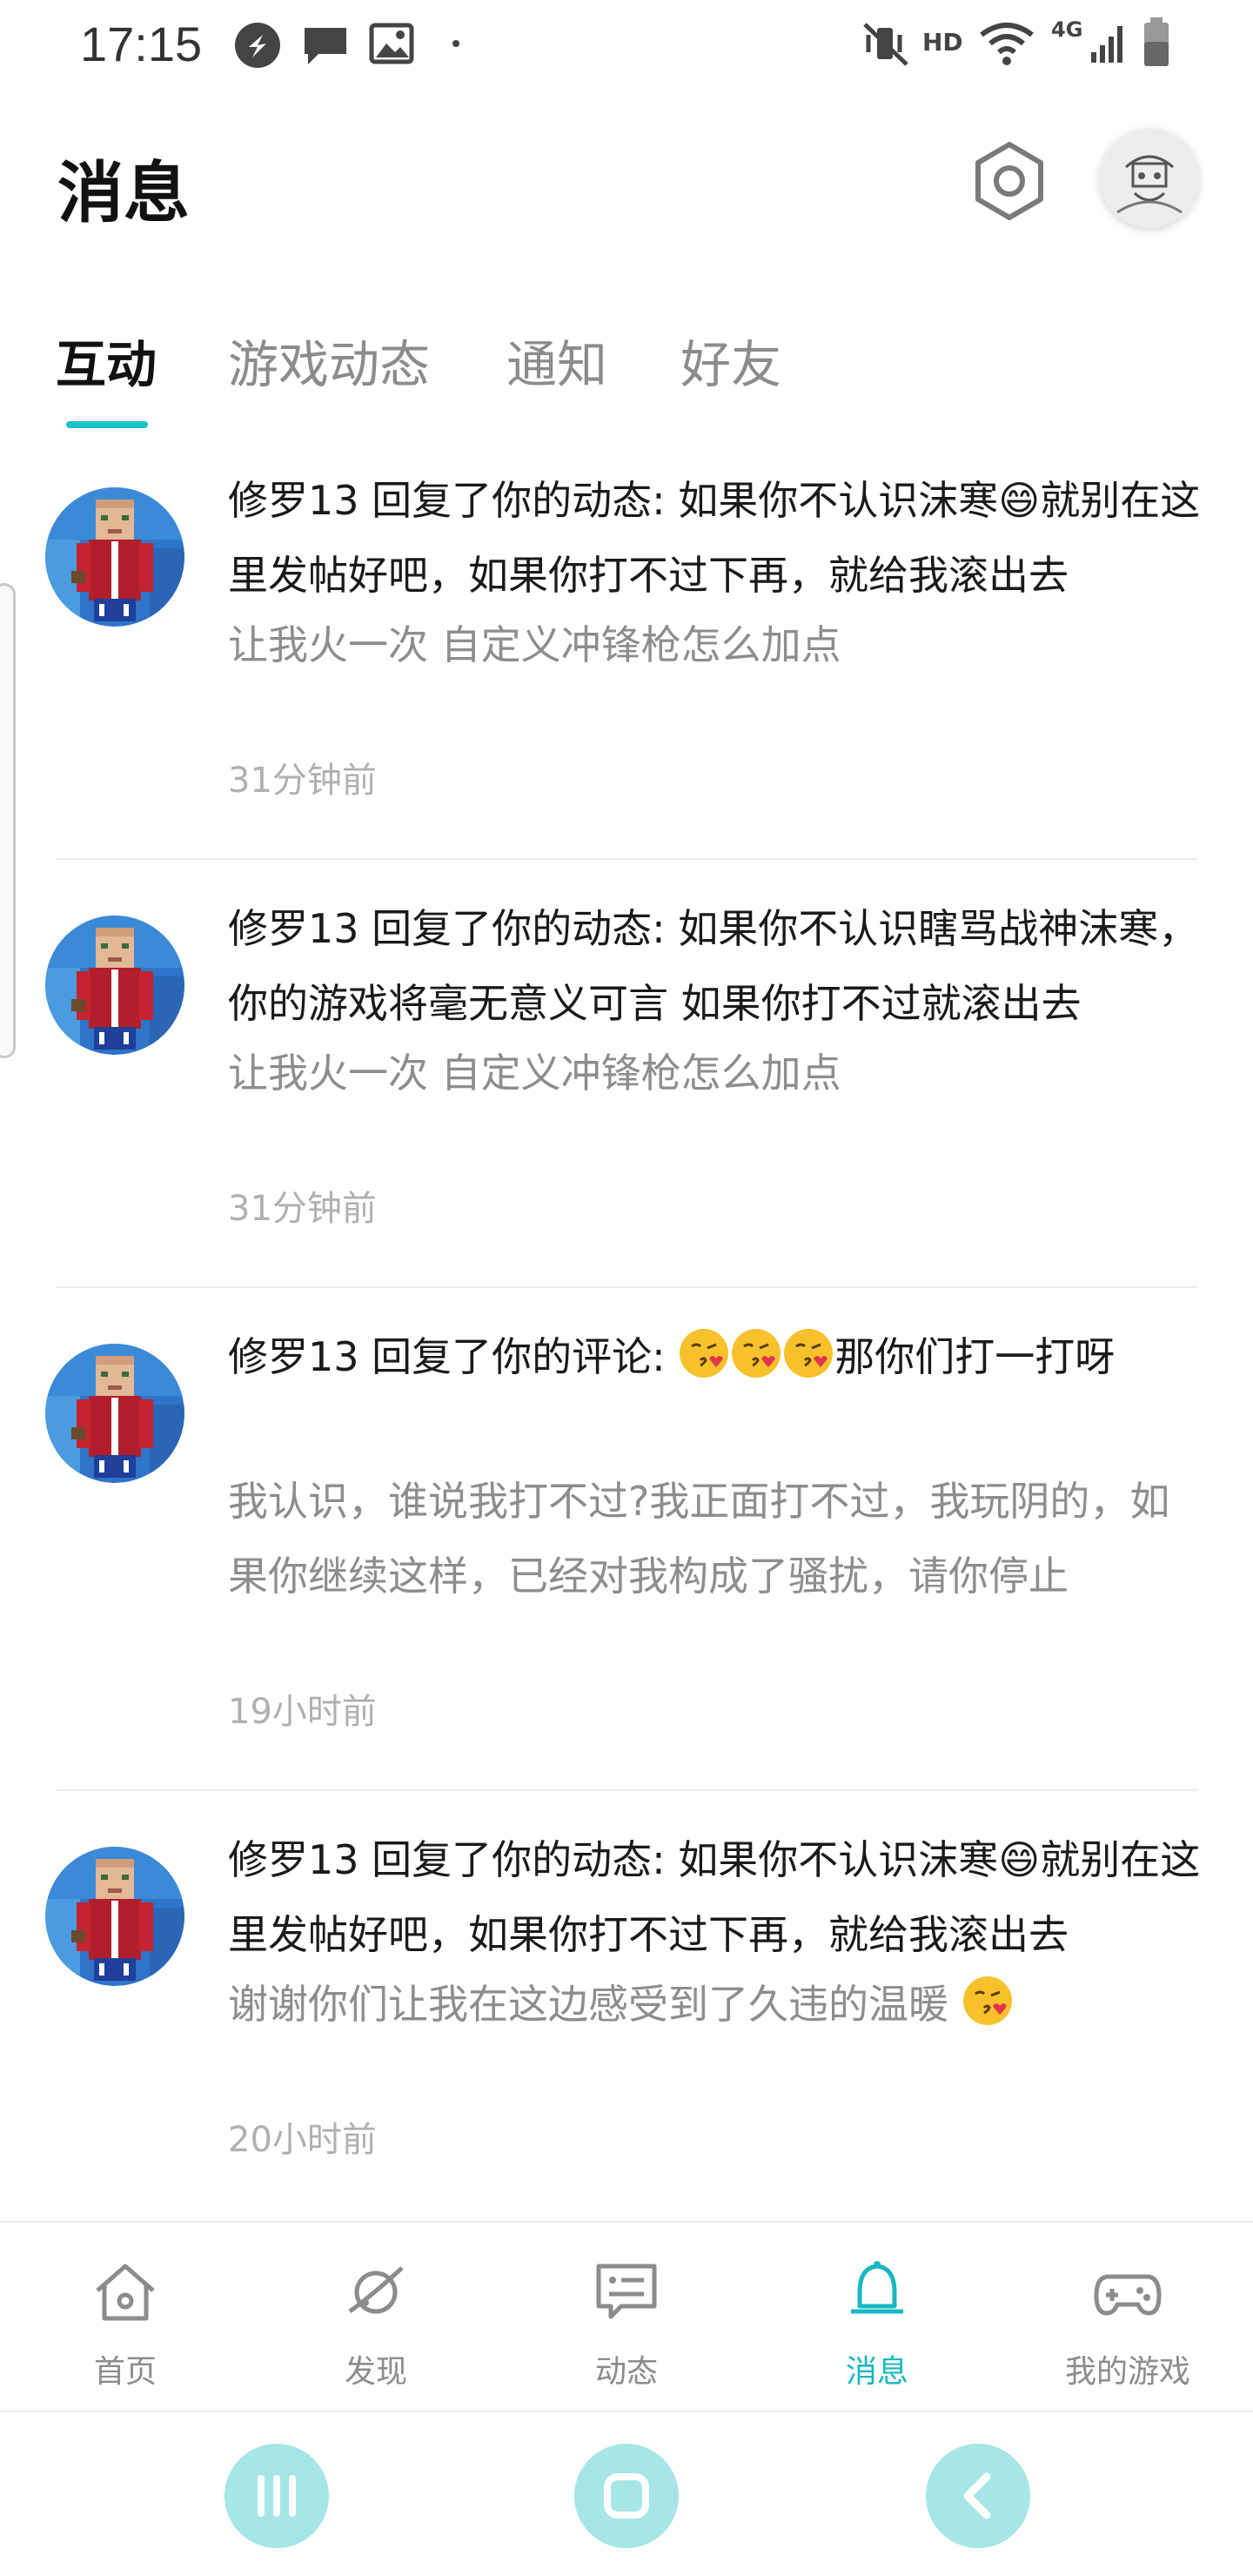 The width and height of the screenshot is (1253, 2576). I want to click on planet-icon, so click(376, 2290).